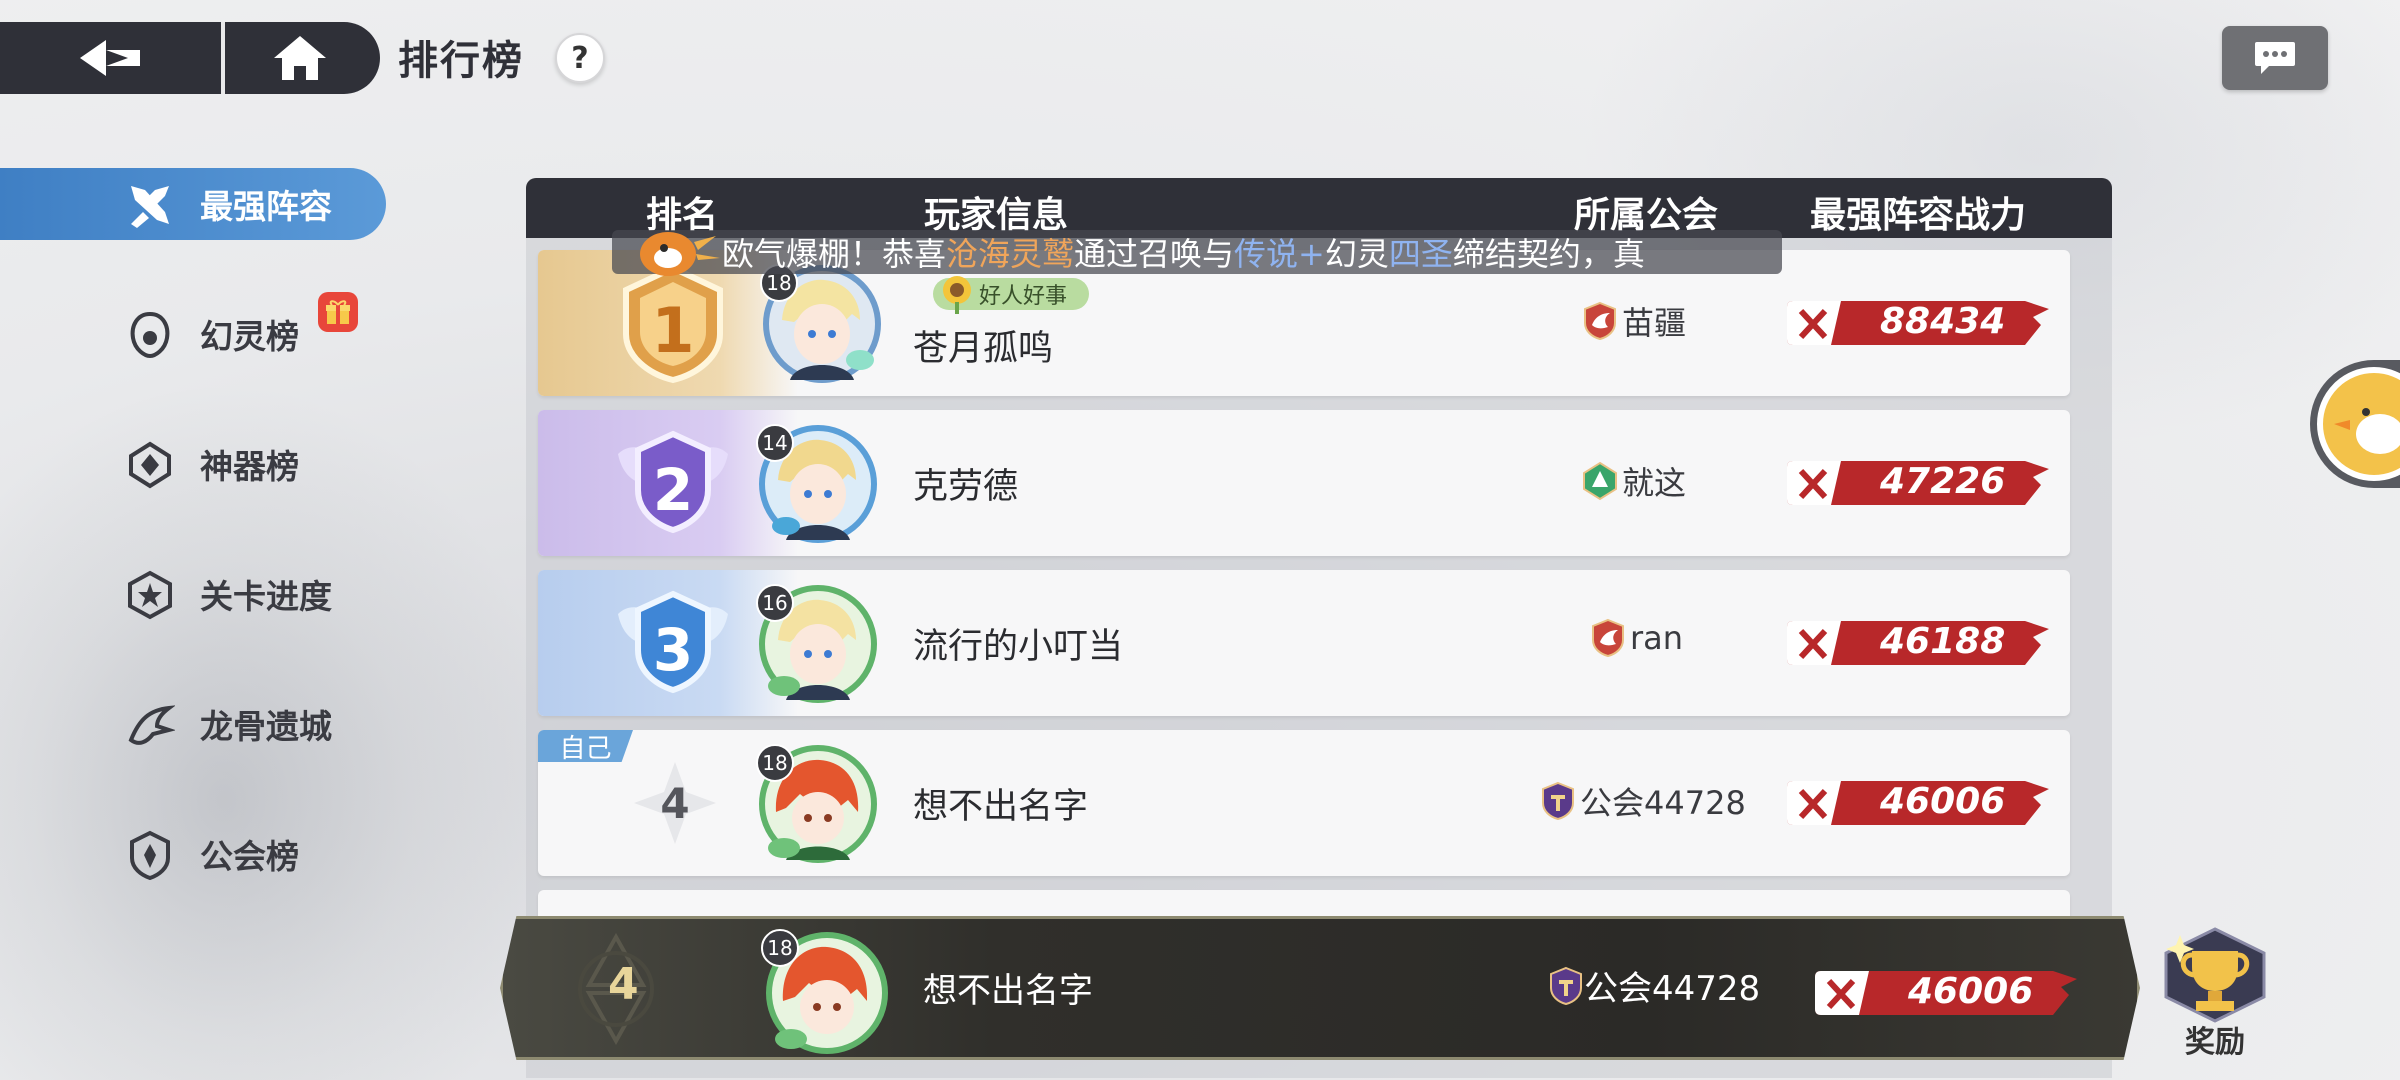  Describe the element at coordinates (673, 650) in the screenshot. I see `svg-text: 3` at that location.